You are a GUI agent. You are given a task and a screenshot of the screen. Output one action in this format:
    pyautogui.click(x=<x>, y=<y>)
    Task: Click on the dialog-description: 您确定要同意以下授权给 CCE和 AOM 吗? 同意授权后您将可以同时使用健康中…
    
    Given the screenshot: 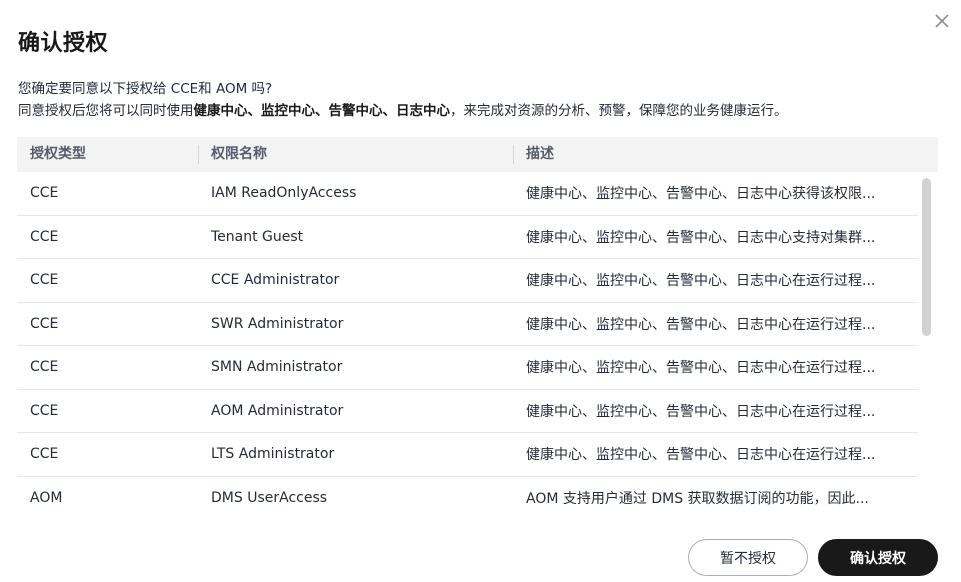 What is the action you would take?
    pyautogui.click(x=403, y=100)
    